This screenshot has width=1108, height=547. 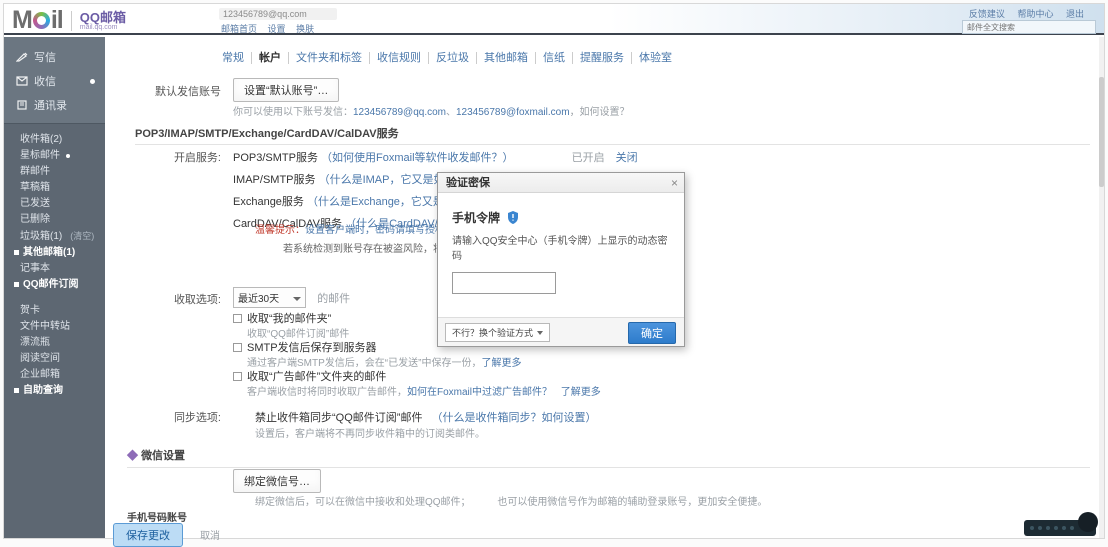 What do you see at coordinates (497, 332) in the screenshot?
I see `alternate-verification-button: 不行？换个验证方式` at bounding box center [497, 332].